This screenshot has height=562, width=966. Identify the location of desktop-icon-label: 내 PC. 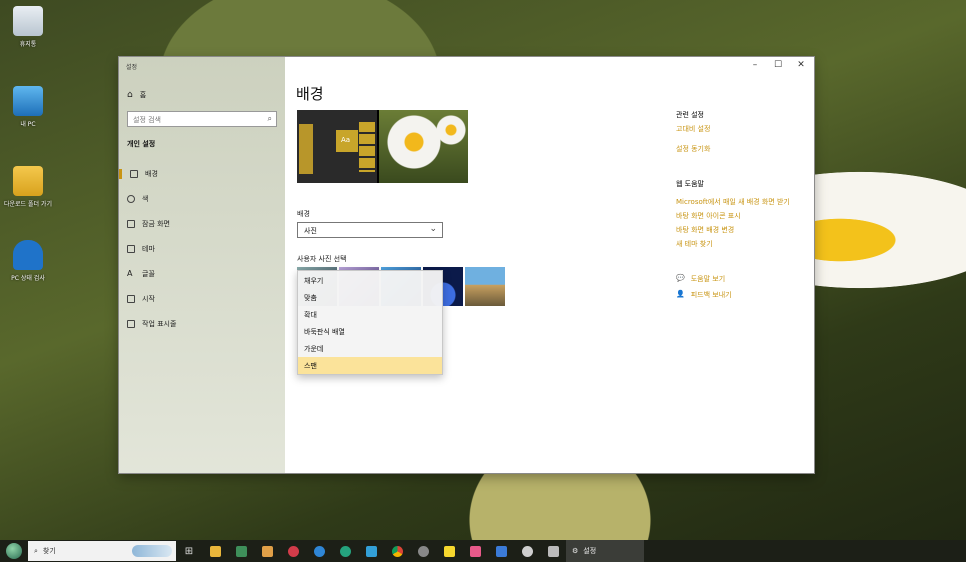
(28, 124).